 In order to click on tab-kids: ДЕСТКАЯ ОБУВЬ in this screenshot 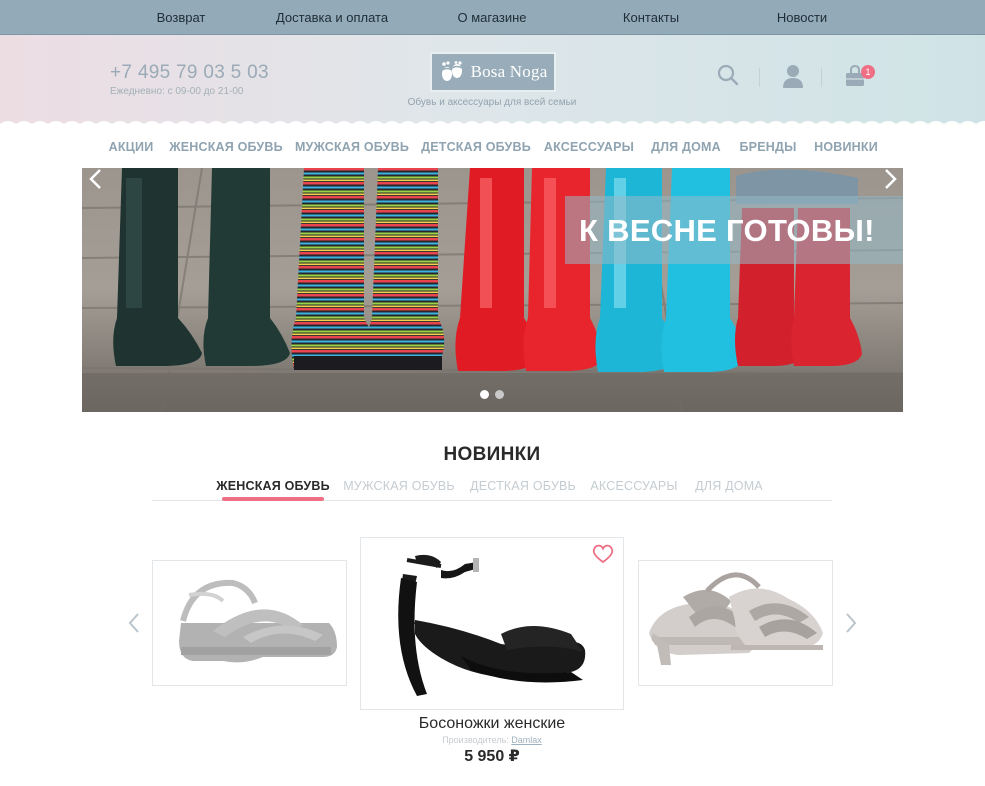, I will do `click(523, 486)`.